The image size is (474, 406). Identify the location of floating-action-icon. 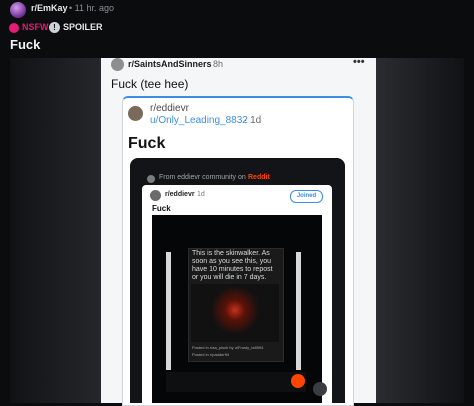
(320, 389).